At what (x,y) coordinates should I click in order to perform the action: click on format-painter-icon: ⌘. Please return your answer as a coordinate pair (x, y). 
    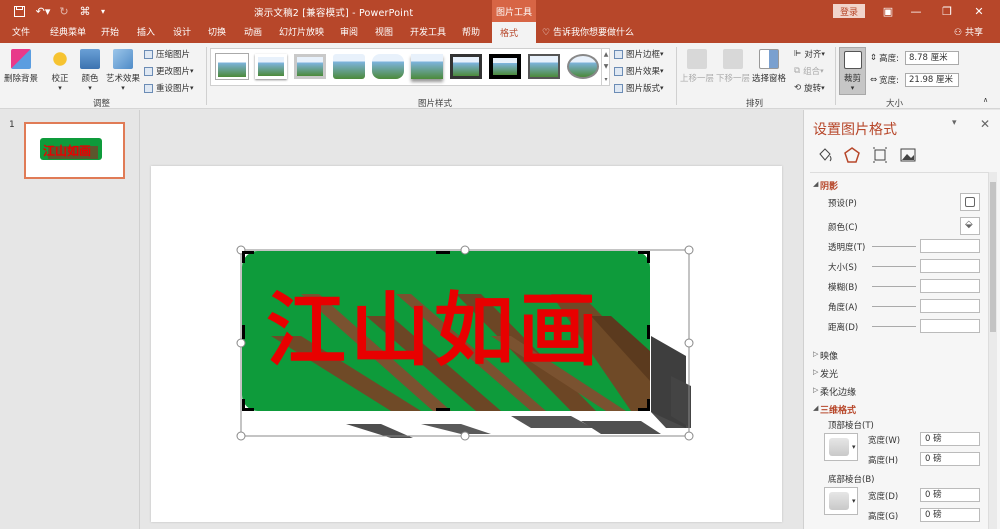
    Looking at the image, I should click on (85, 11).